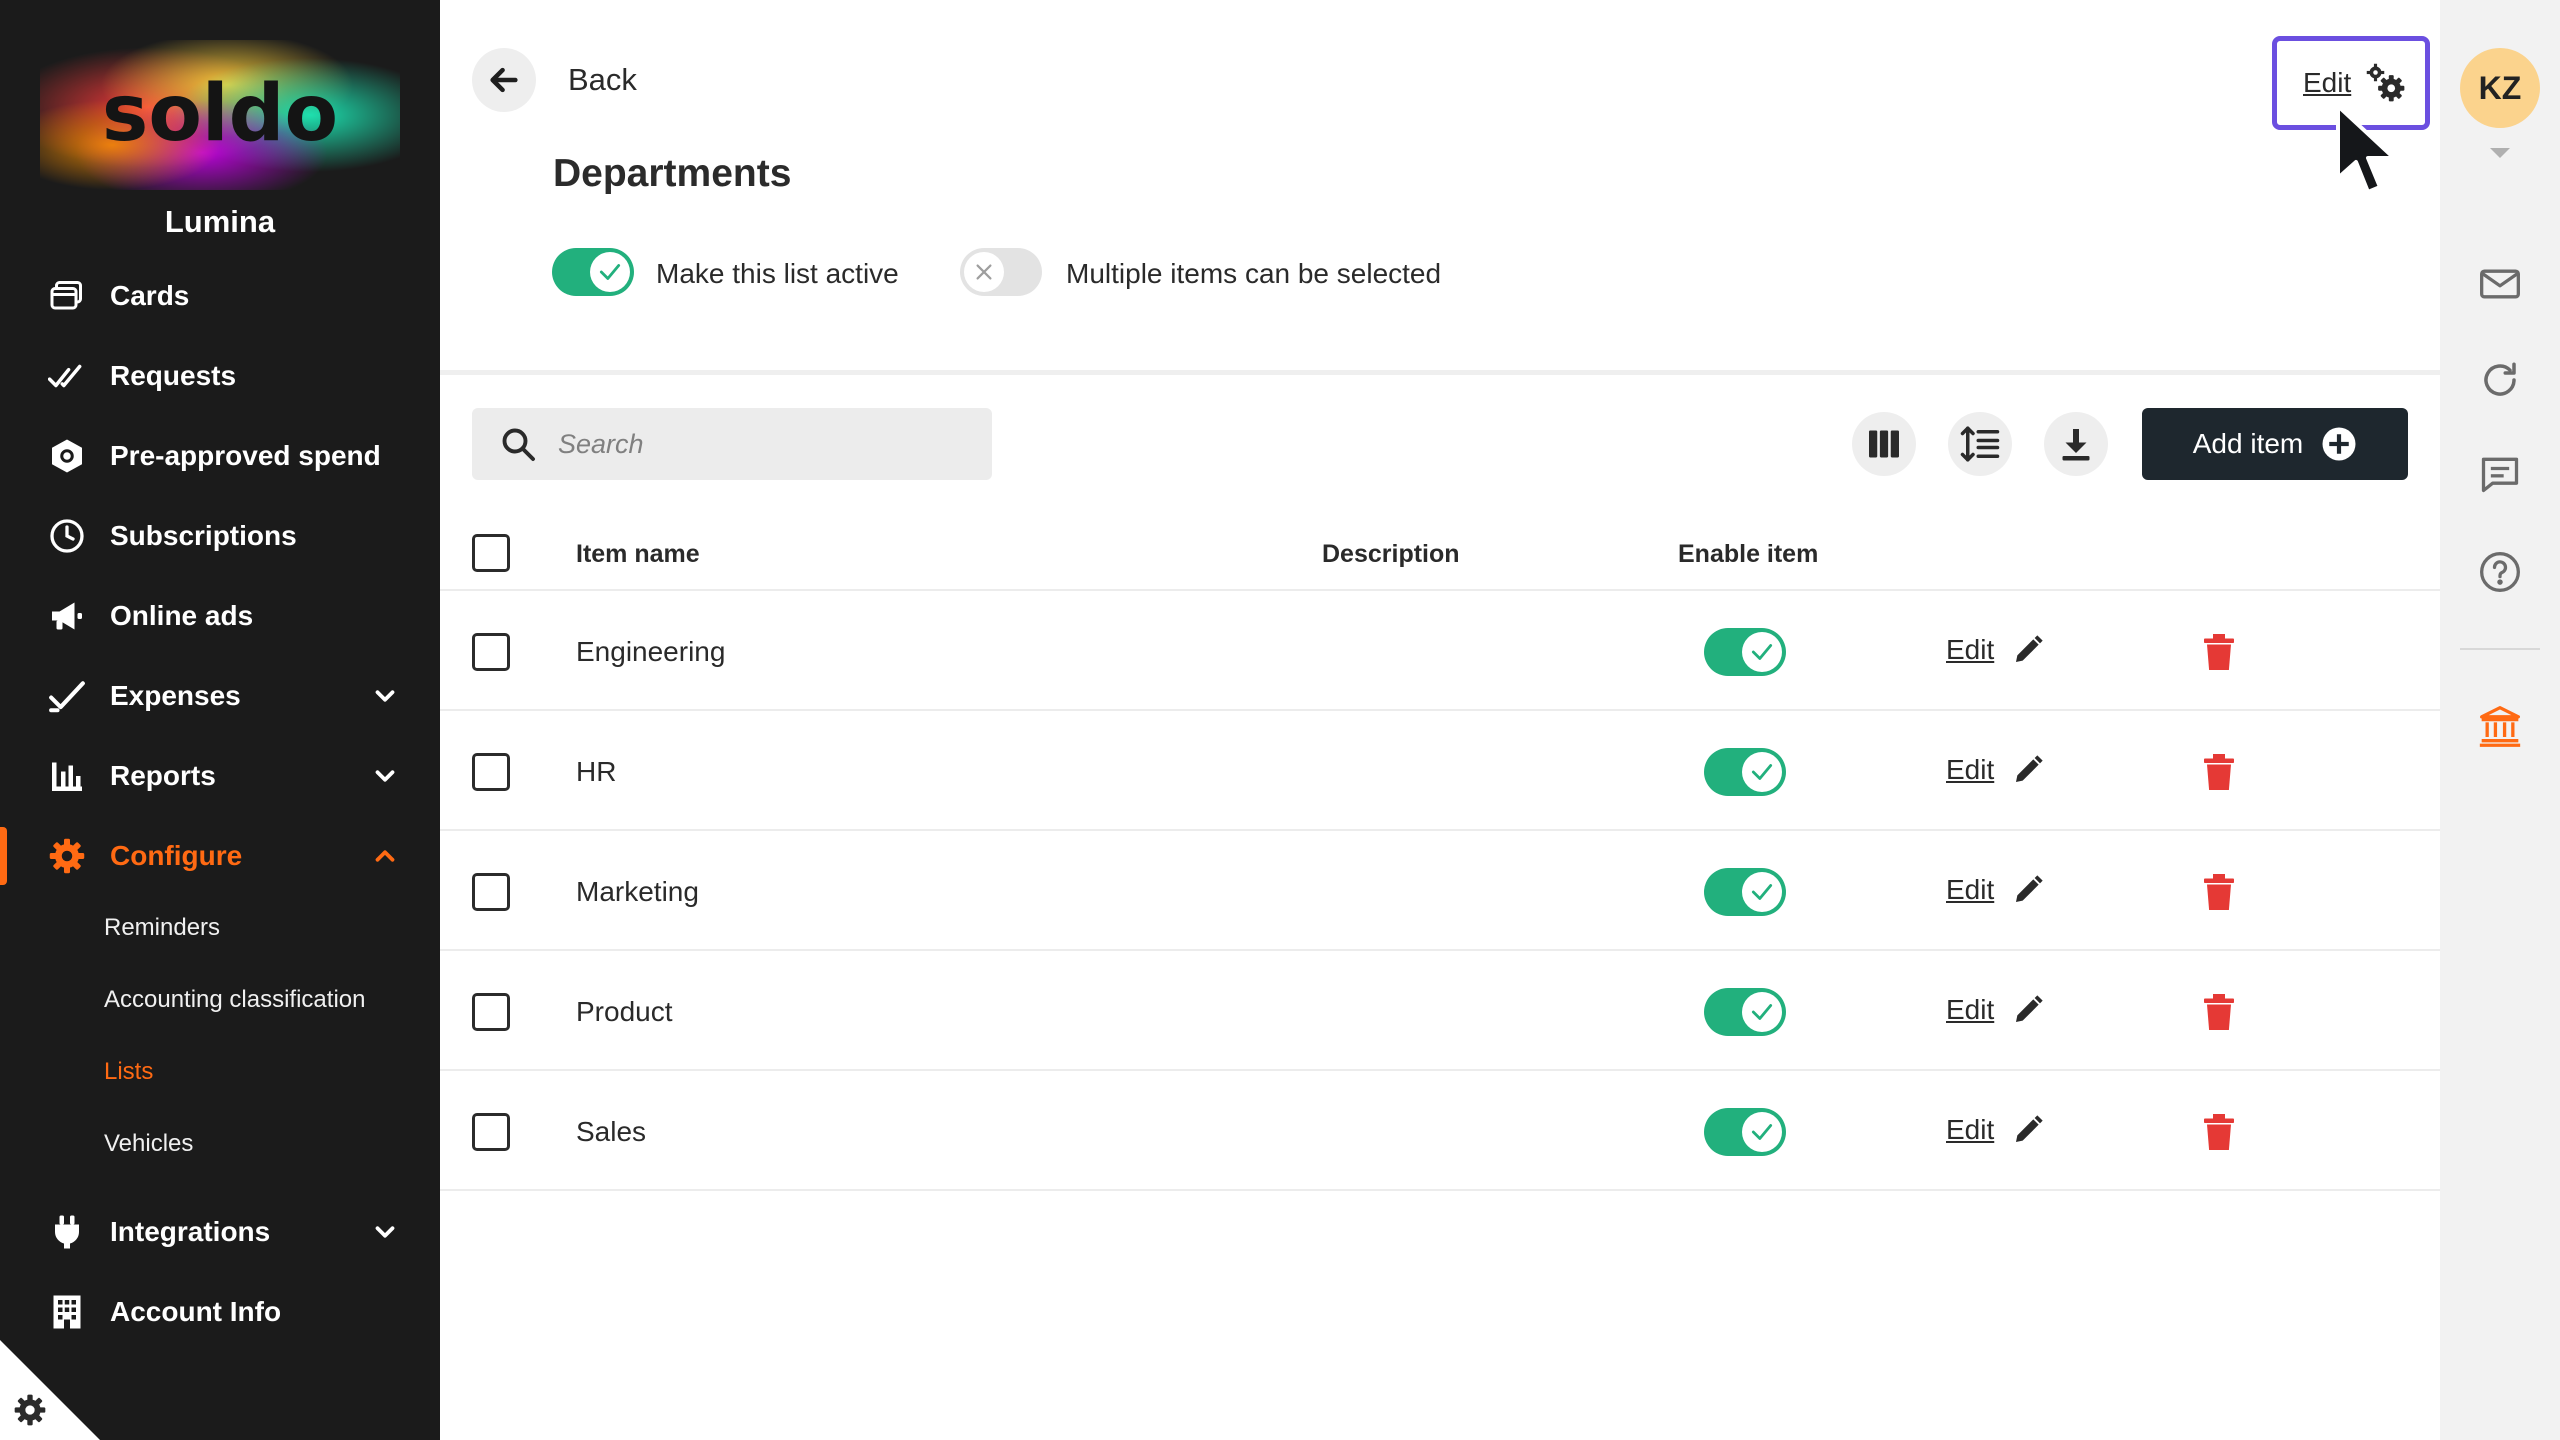 The width and height of the screenshot is (2560, 1440). Describe the element at coordinates (637, 891) in the screenshot. I see `item-name: Marketing` at that location.